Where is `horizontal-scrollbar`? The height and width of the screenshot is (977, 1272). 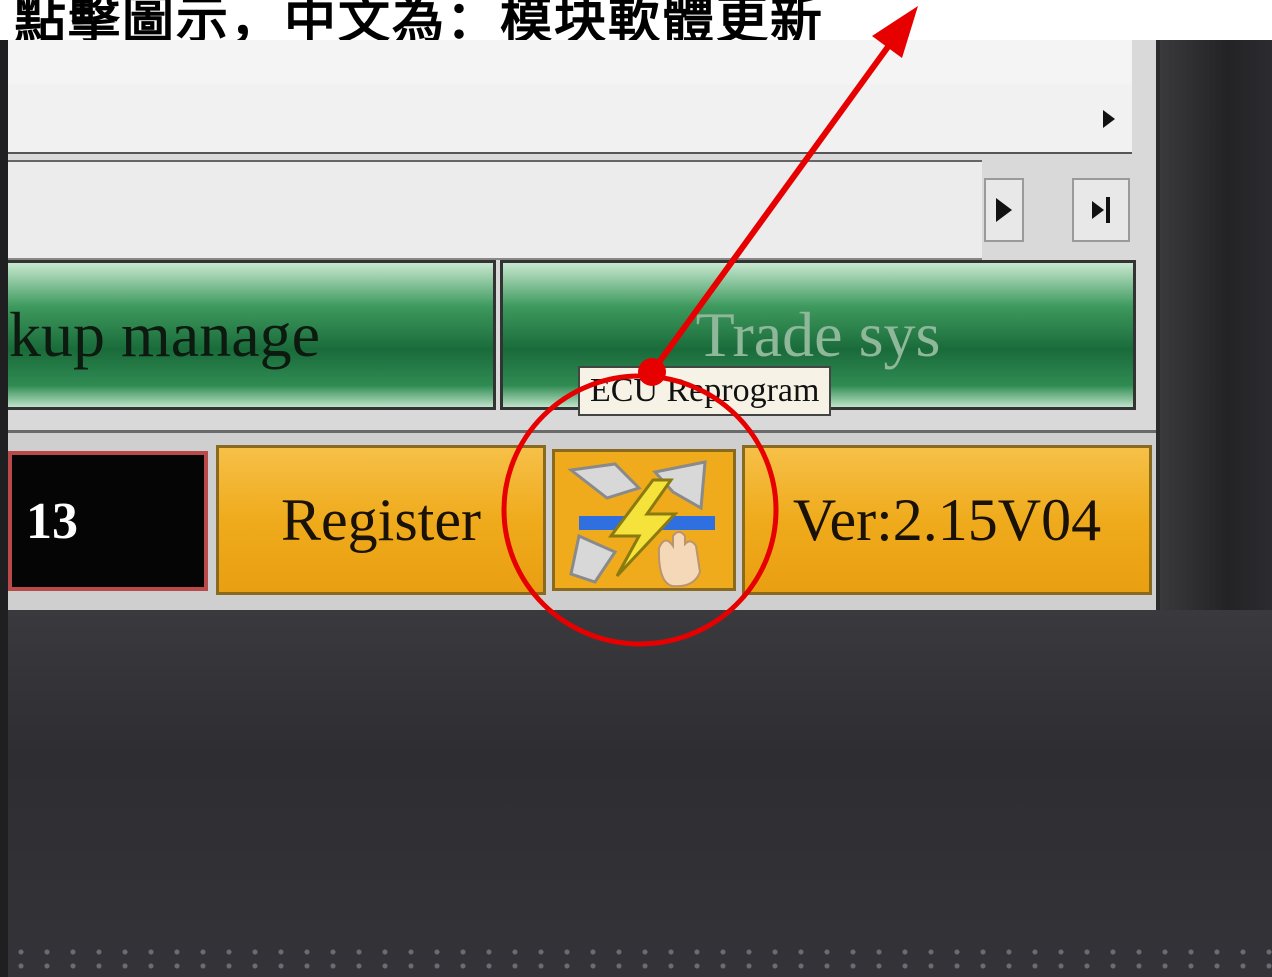 horizontal-scrollbar is located at coordinates (569, 210).